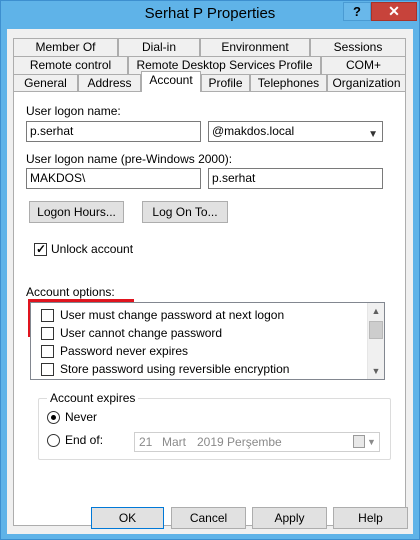 The width and height of the screenshot is (420, 540). I want to click on tab-com-plus: COM+, so click(363, 65).